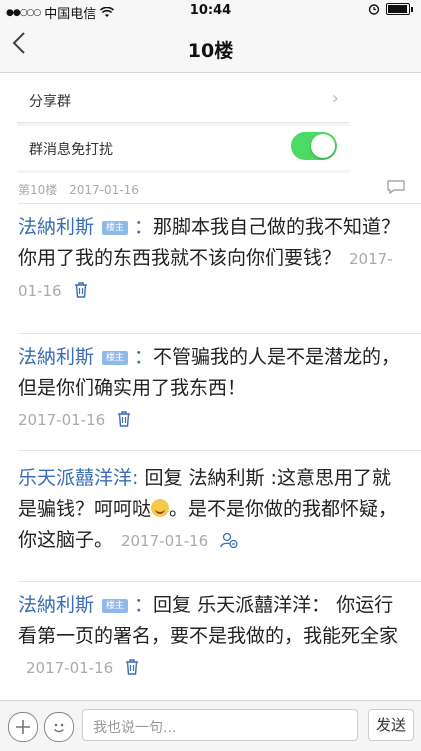 This screenshot has width=421, height=751. What do you see at coordinates (183, 148) in the screenshot?
I see `mute-row: 群消息免打扰` at bounding box center [183, 148].